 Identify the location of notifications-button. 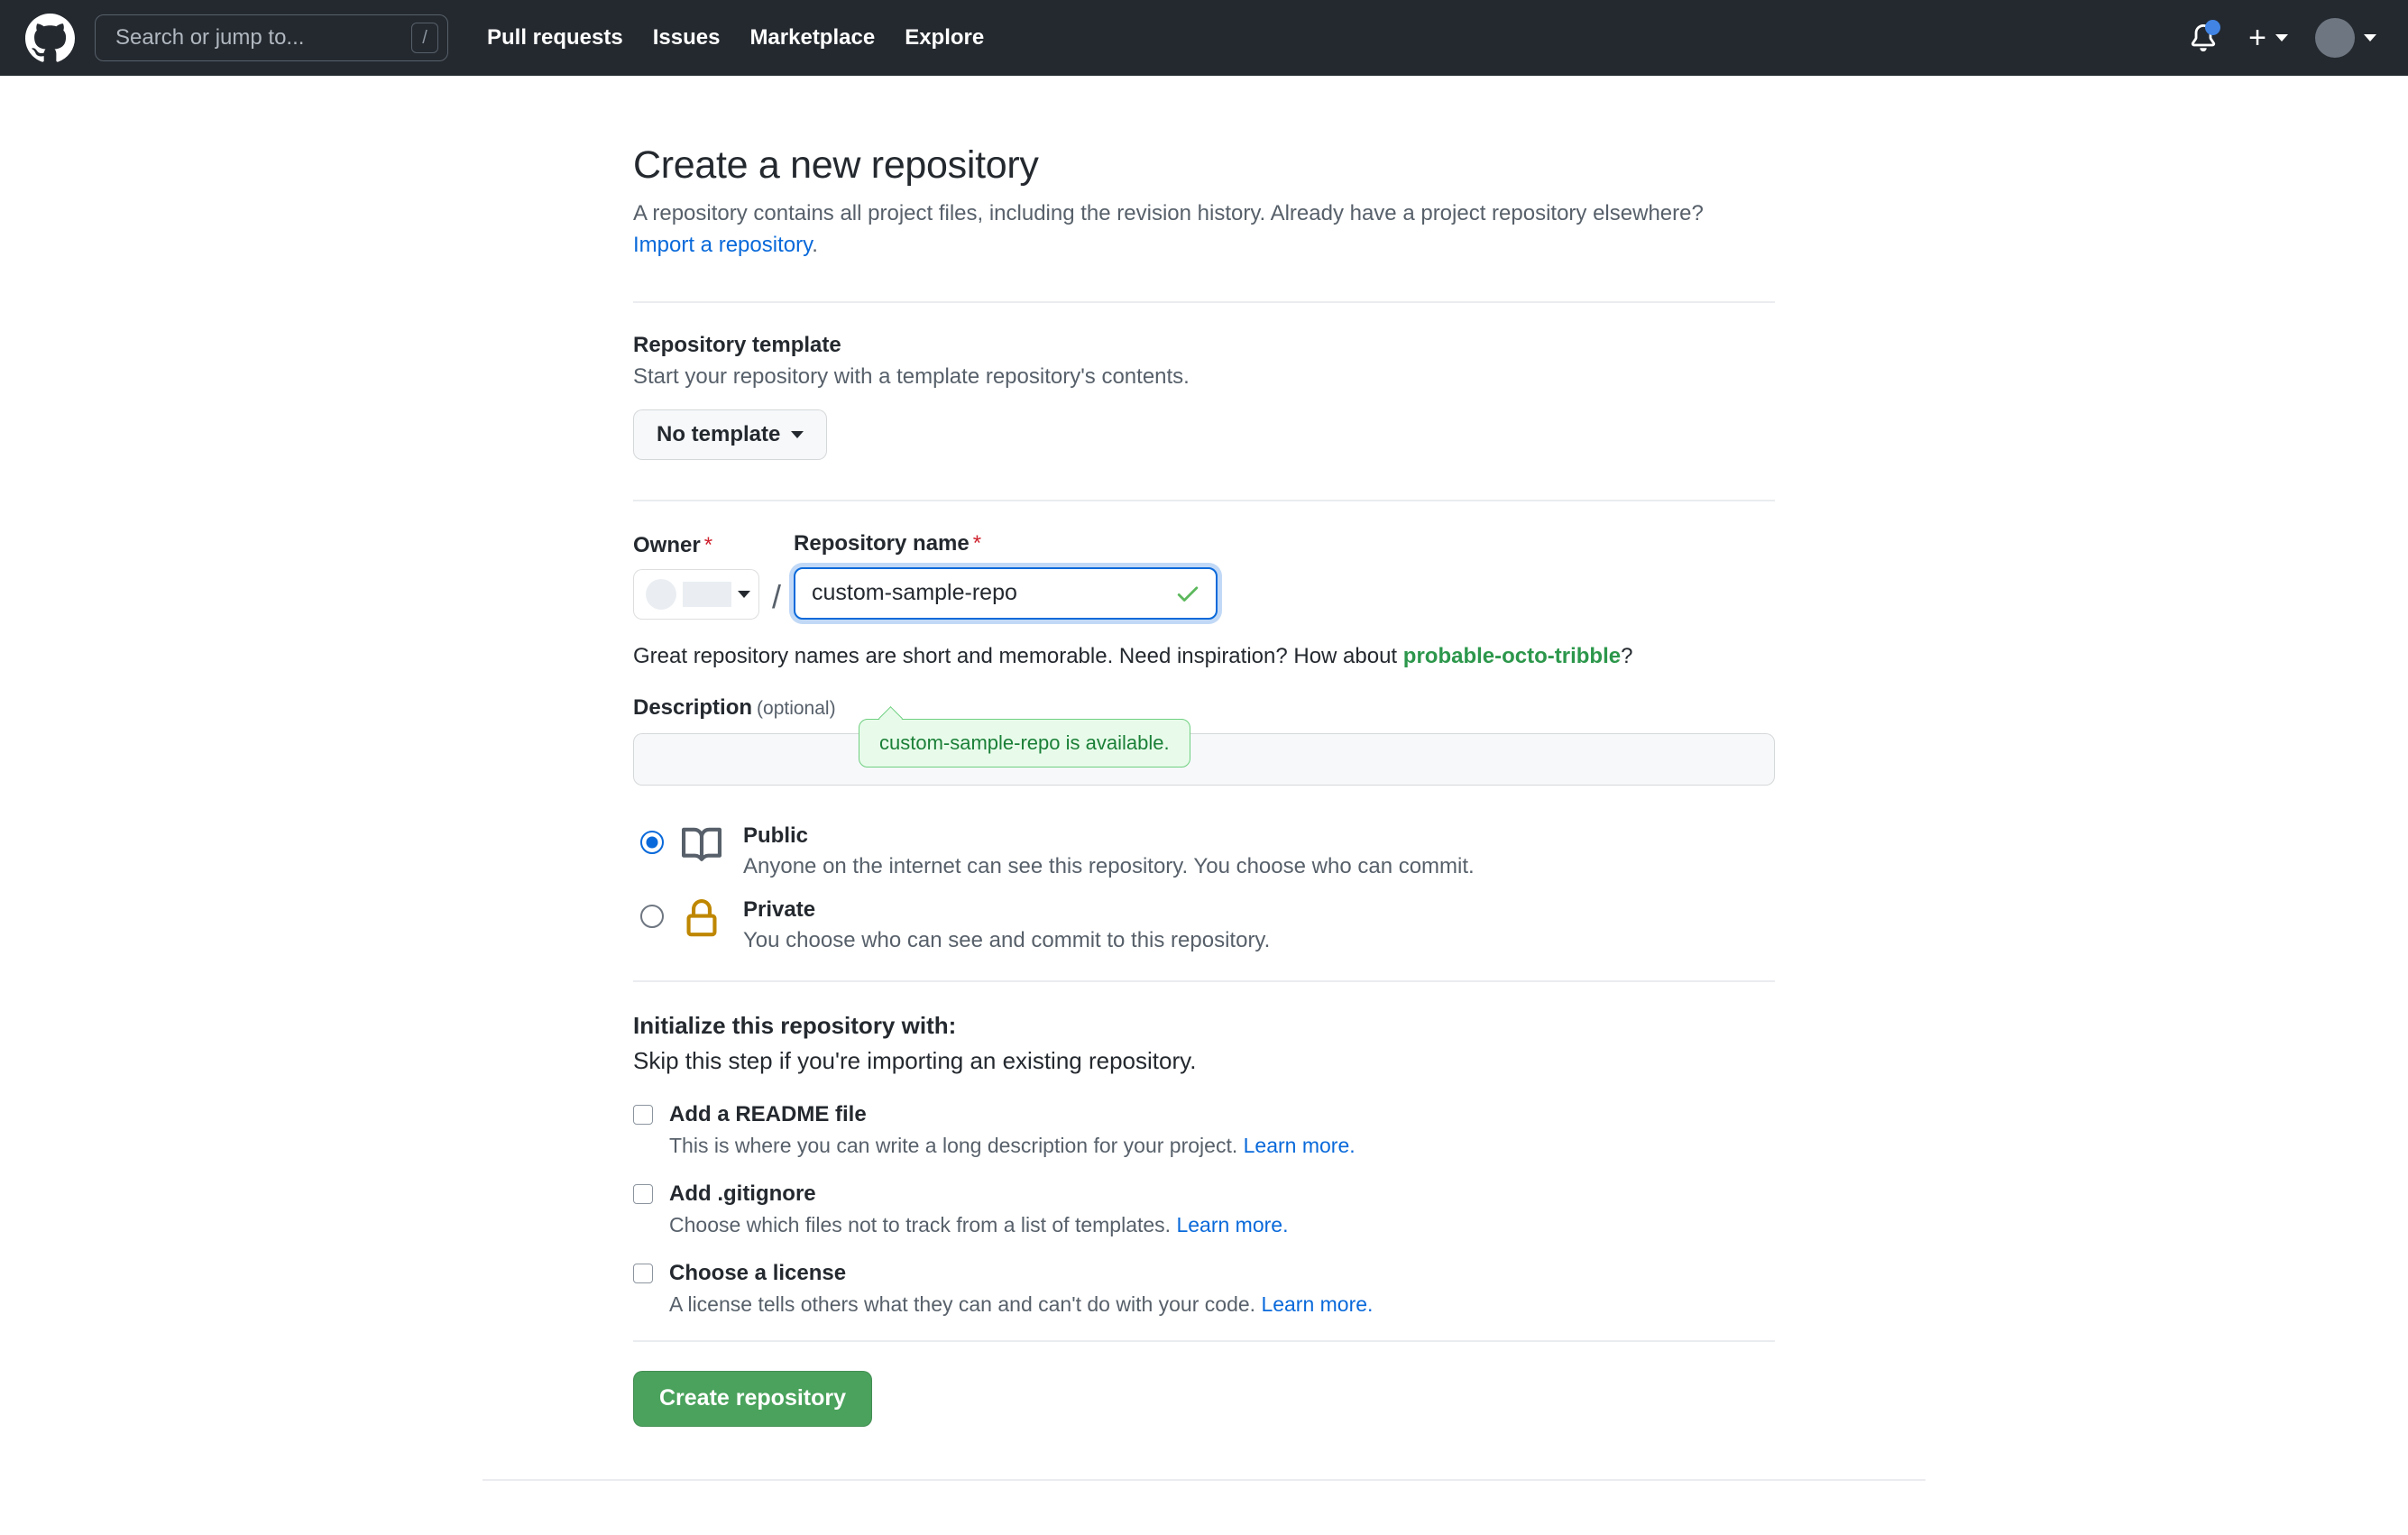
(2203, 38).